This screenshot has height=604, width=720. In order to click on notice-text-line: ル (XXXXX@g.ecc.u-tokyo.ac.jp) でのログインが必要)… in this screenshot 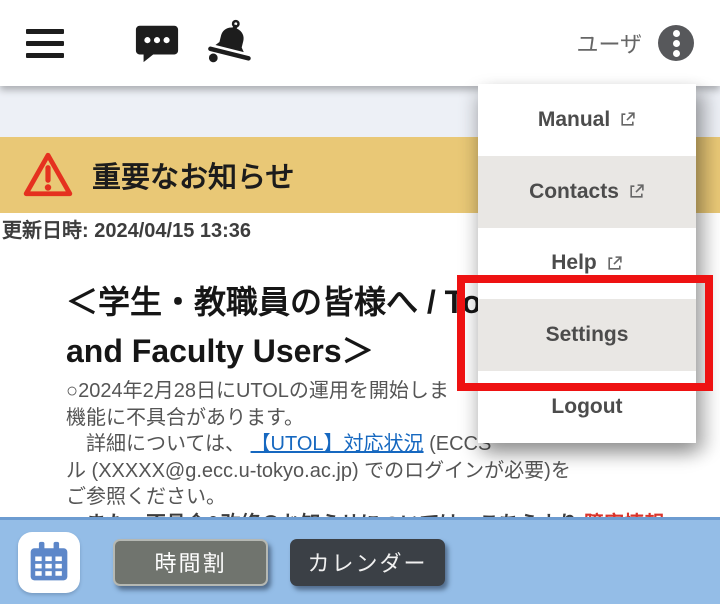, I will do `click(318, 470)`.